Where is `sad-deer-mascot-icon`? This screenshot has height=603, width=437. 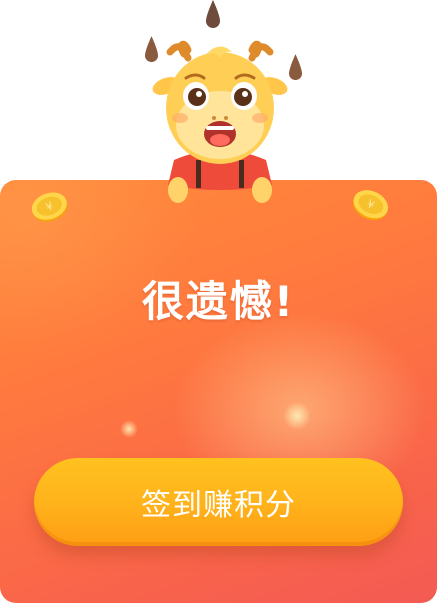
sad-deer-mascot-icon is located at coordinates (220, 121).